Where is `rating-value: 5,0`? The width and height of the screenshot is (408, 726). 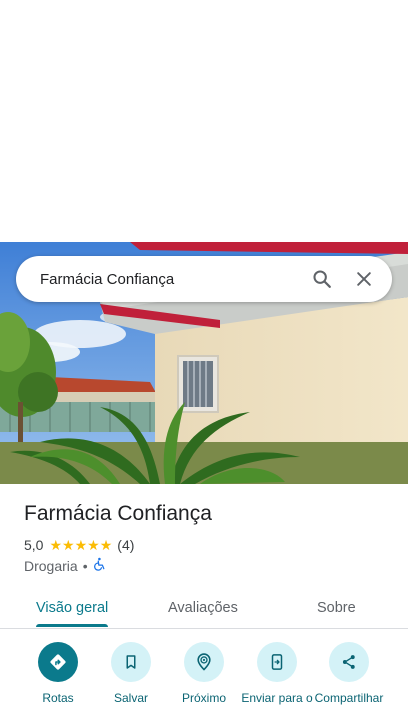
rating-value: 5,0 is located at coordinates (34, 545).